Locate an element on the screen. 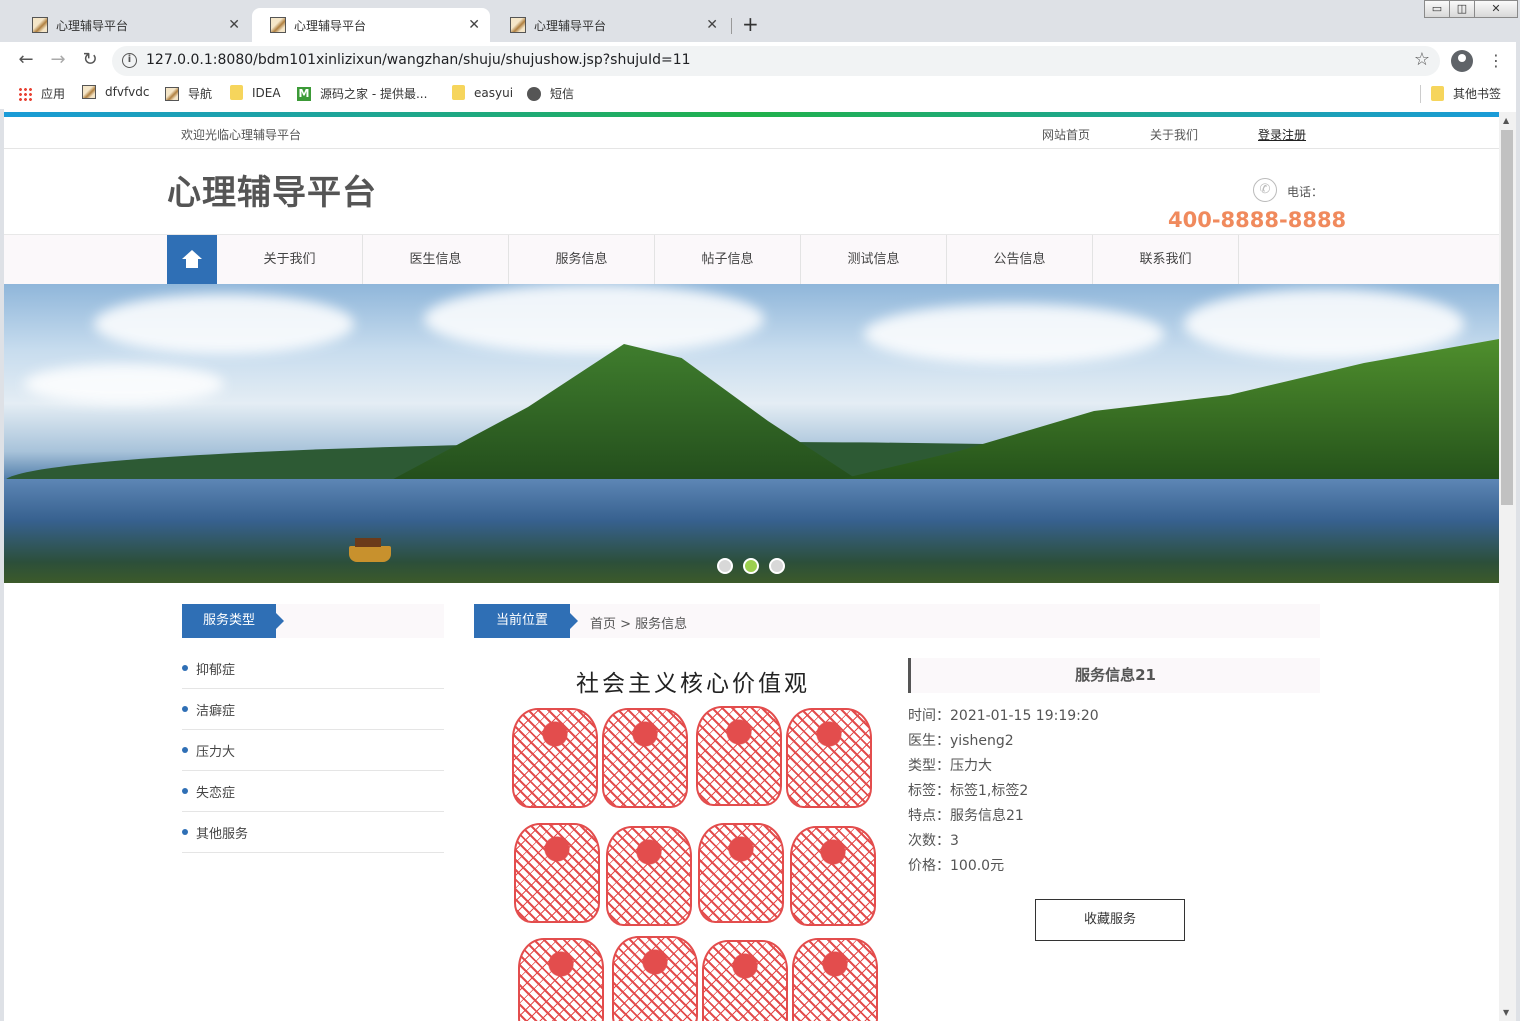 The height and width of the screenshot is (1021, 1520). breadcrumb: 首页 > 服务信息 is located at coordinates (638, 622).